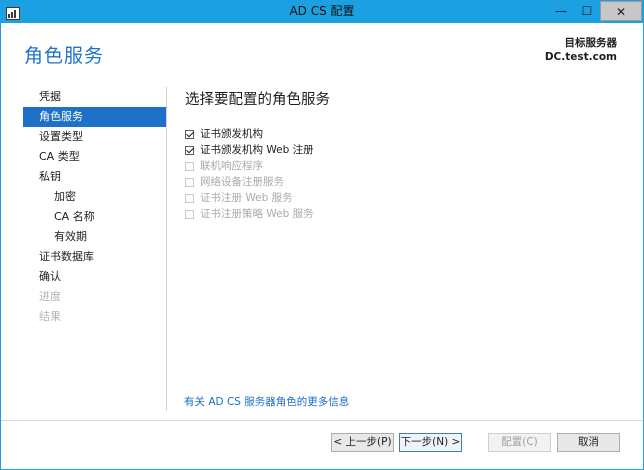  I want to click on nav-item: 证书数据库, so click(94, 257).